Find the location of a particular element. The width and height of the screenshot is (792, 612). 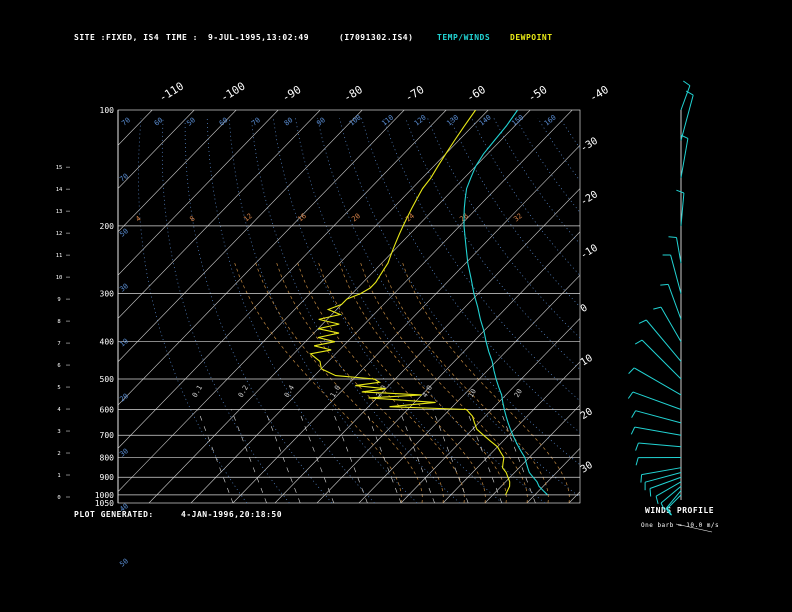

dry-adiabat-label: 90 is located at coordinates (321, 121).